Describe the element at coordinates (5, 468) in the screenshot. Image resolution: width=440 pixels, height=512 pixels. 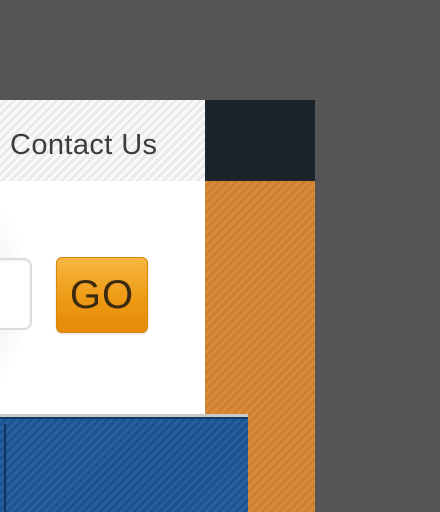
I see `banner-divider` at that location.